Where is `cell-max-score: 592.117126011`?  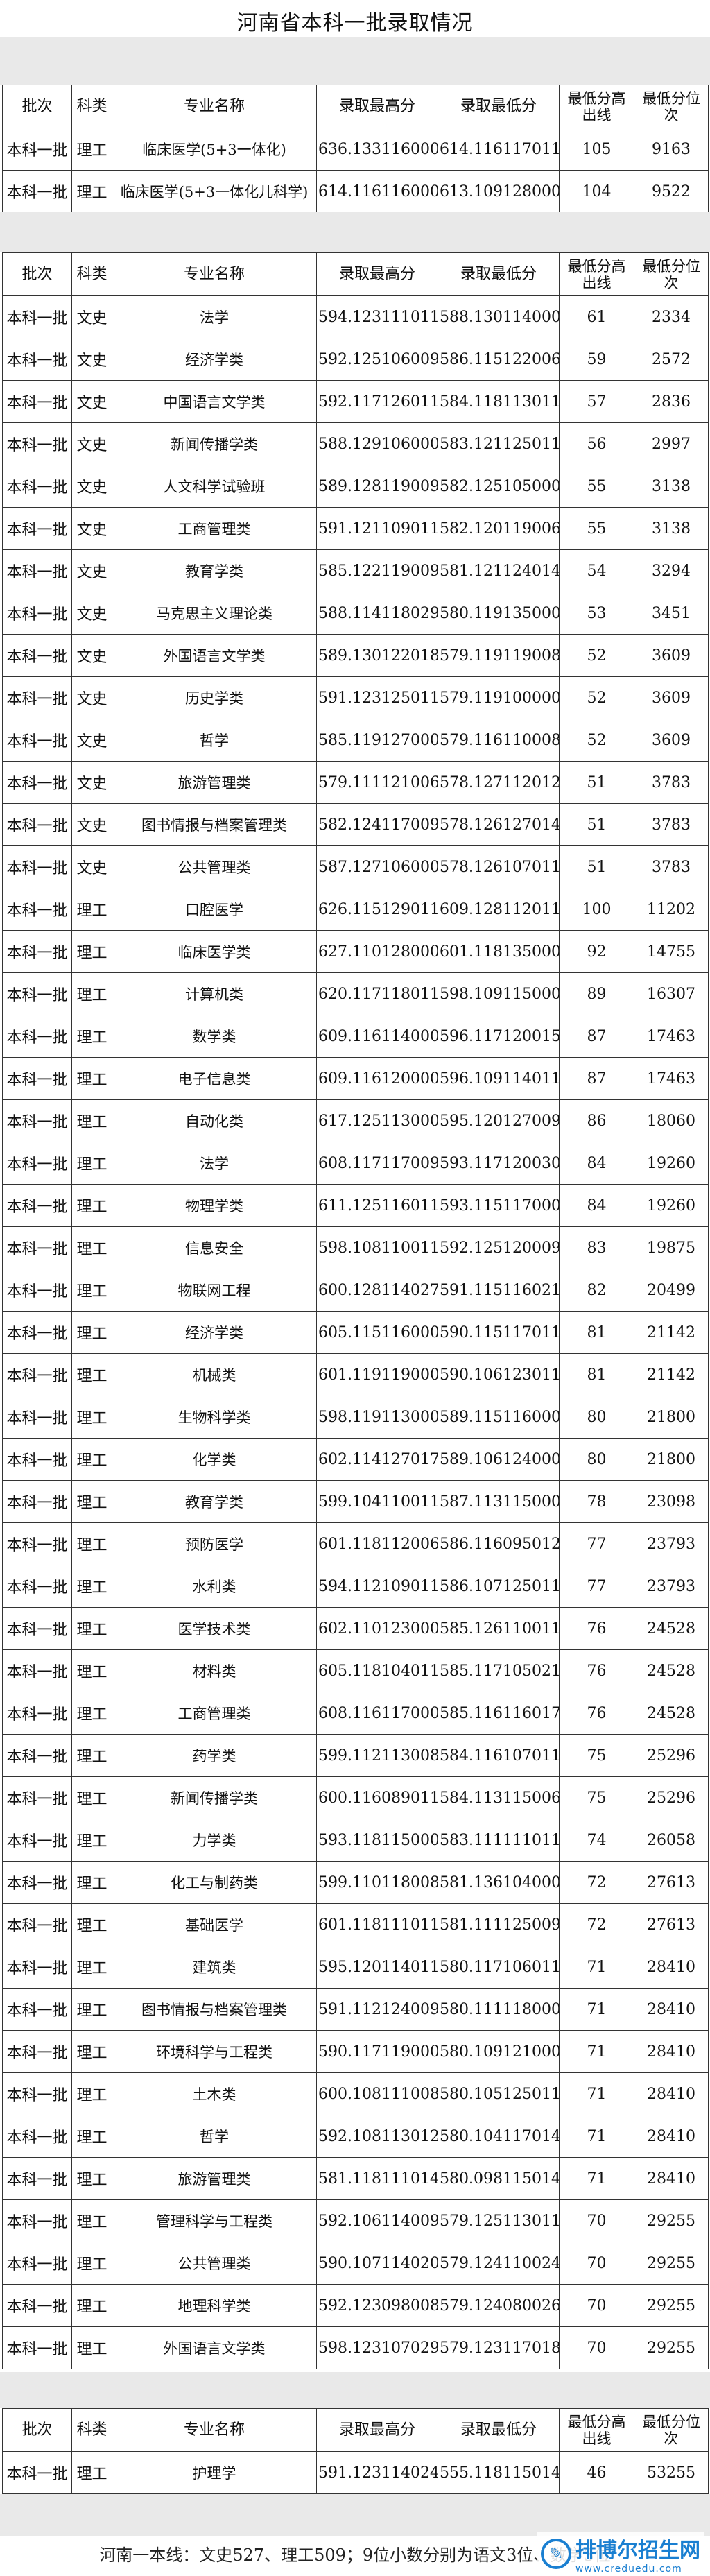
cell-max-score: 592.117126011 is located at coordinates (377, 401).